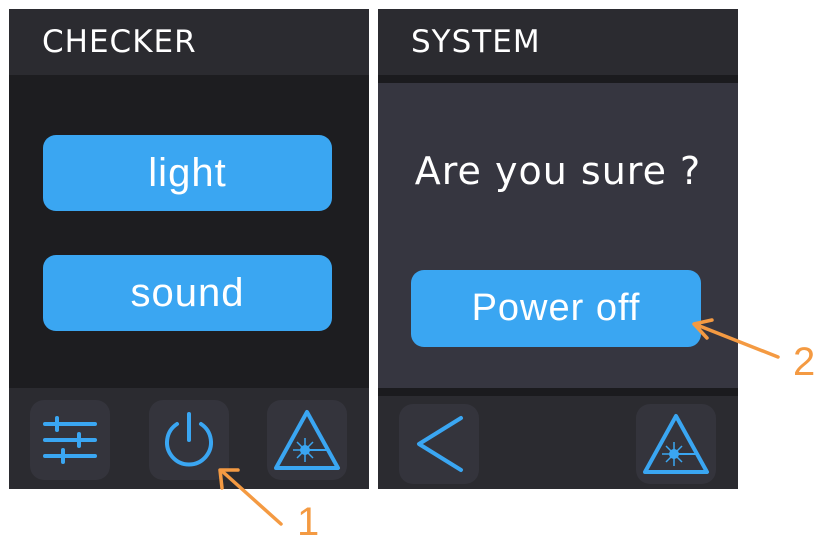 The height and width of the screenshot is (545, 821). What do you see at coordinates (187, 293) in the screenshot?
I see `sound-button: sound` at bounding box center [187, 293].